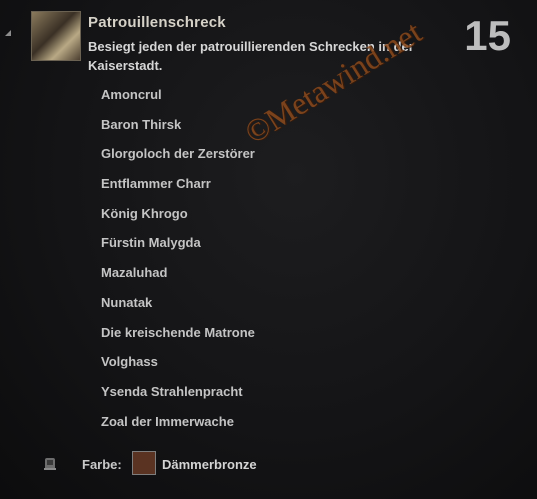 This screenshot has width=537, height=499. What do you see at coordinates (209, 464) in the screenshot?
I see `reward-name: Dämmerbronze` at bounding box center [209, 464].